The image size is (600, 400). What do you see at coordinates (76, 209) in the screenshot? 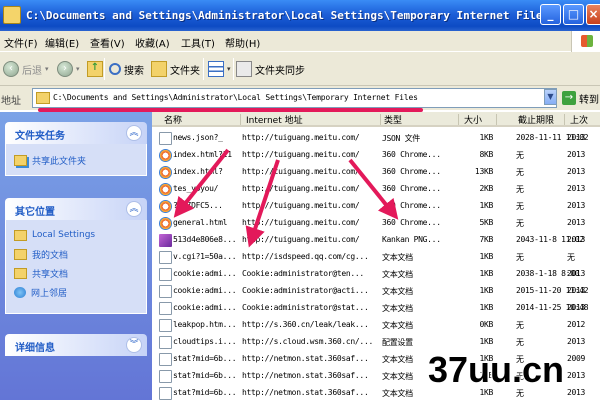
I see `other-places-header: 其它位置 ︽` at bounding box center [76, 209].